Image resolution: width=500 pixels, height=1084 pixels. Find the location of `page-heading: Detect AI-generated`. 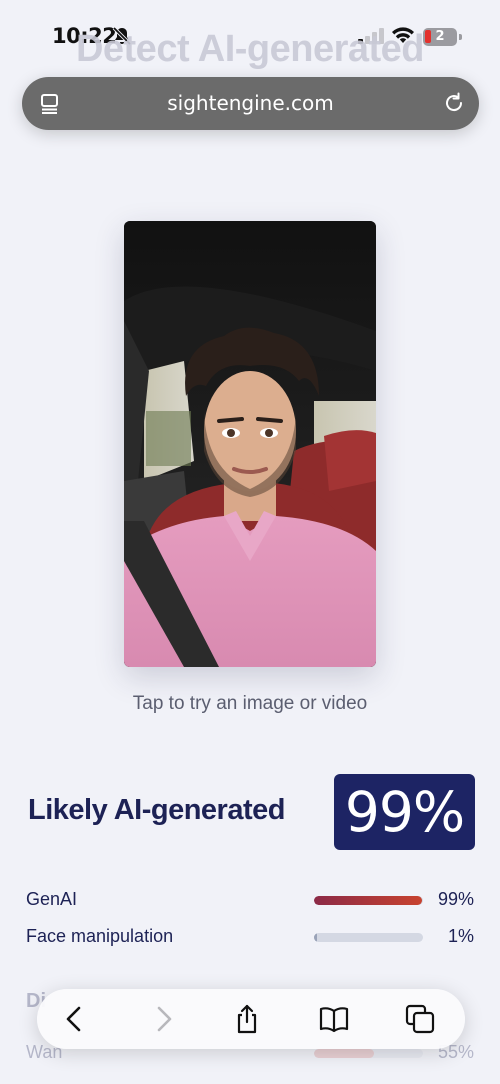

page-heading: Detect AI-generated is located at coordinates (250, 49).